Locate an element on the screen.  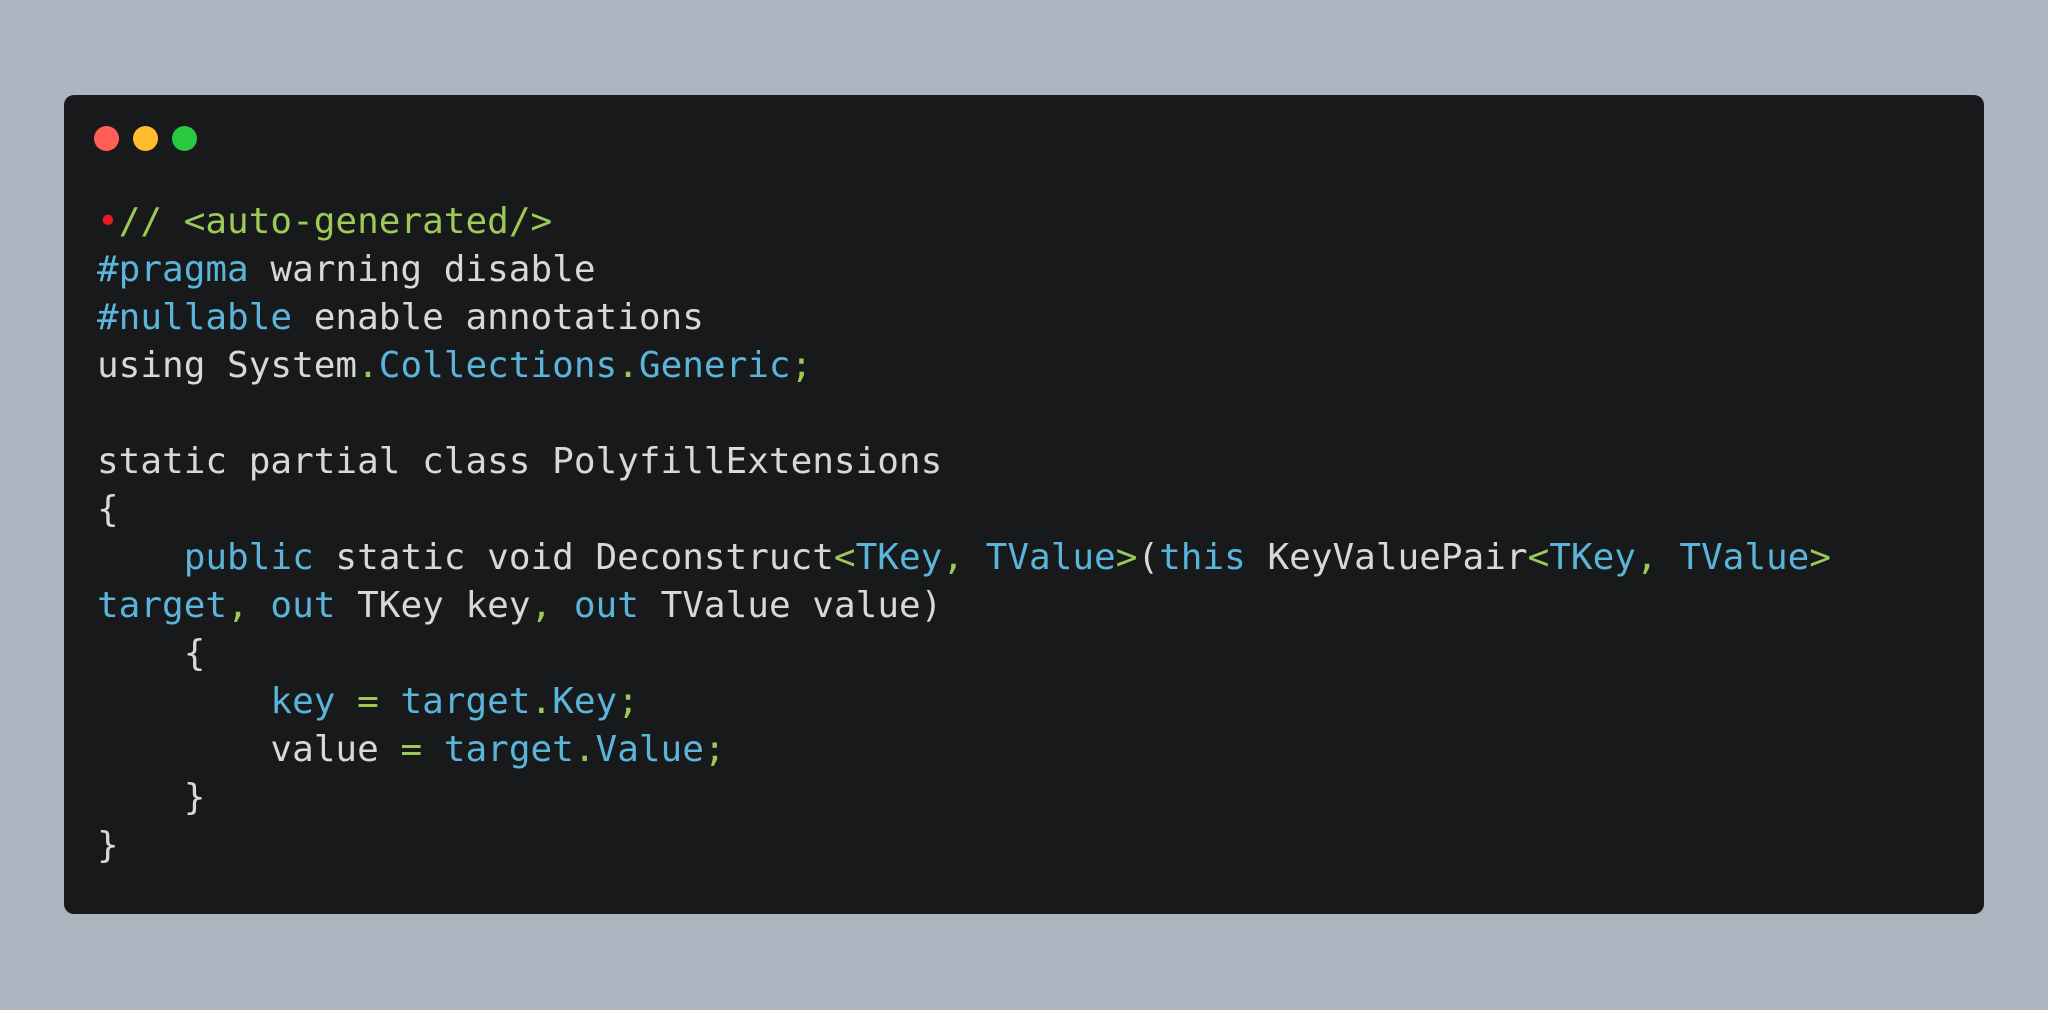
code-line: #nullable enable annotations is located at coordinates (964, 318).